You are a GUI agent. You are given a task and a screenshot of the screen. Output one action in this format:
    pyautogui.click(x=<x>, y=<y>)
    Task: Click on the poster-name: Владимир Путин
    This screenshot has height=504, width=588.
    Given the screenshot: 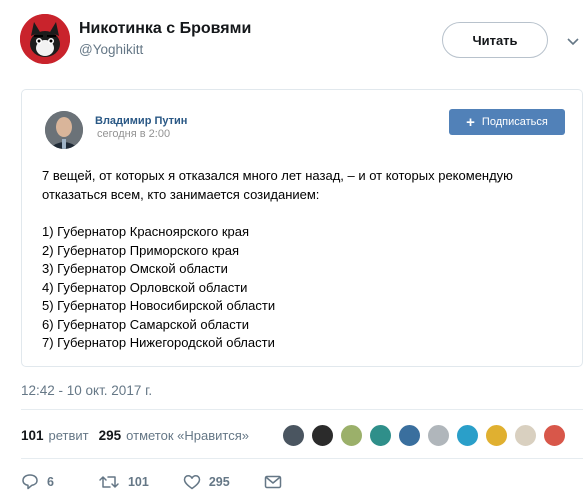 What is the action you would take?
    pyautogui.click(x=141, y=121)
    